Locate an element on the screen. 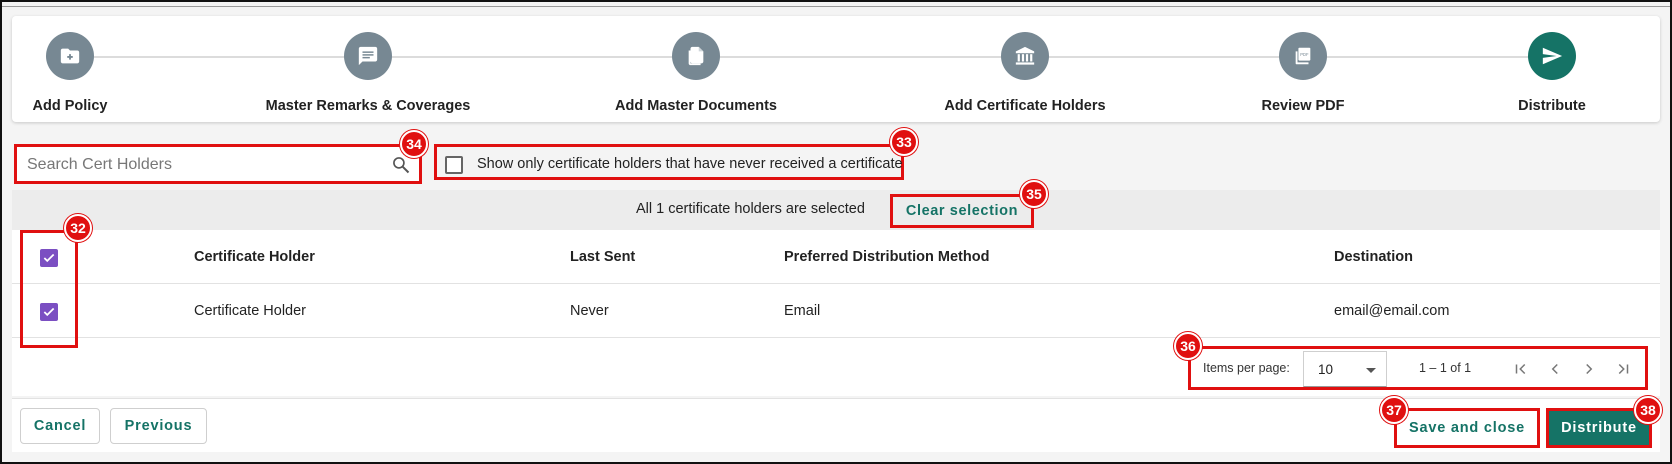 The height and width of the screenshot is (464, 1672). step-add-master-documents: Add Master Documents is located at coordinates (696, 69).